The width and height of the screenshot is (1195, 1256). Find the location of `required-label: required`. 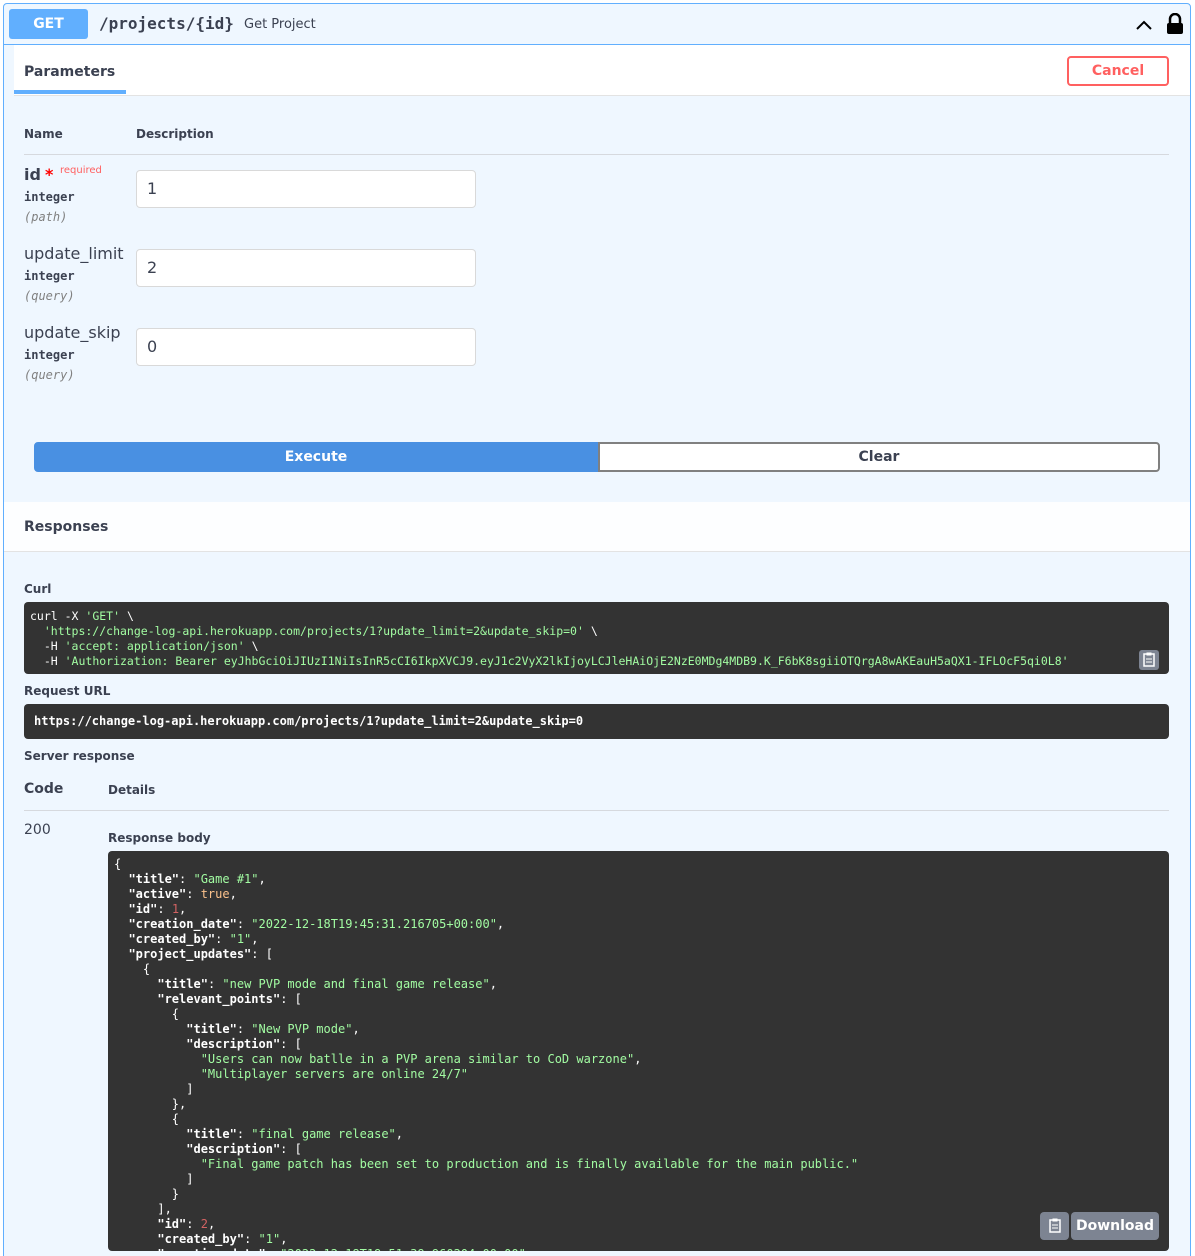

required-label: required is located at coordinates (81, 170).